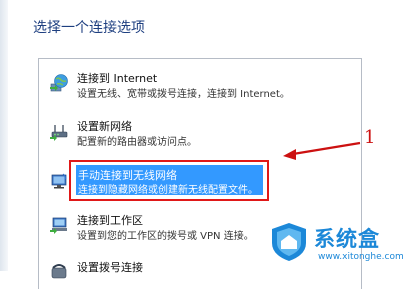 This screenshot has width=418, height=298. Describe the element at coordinates (117, 78) in the screenshot. I see `option-title: 连接到 Internet` at that location.